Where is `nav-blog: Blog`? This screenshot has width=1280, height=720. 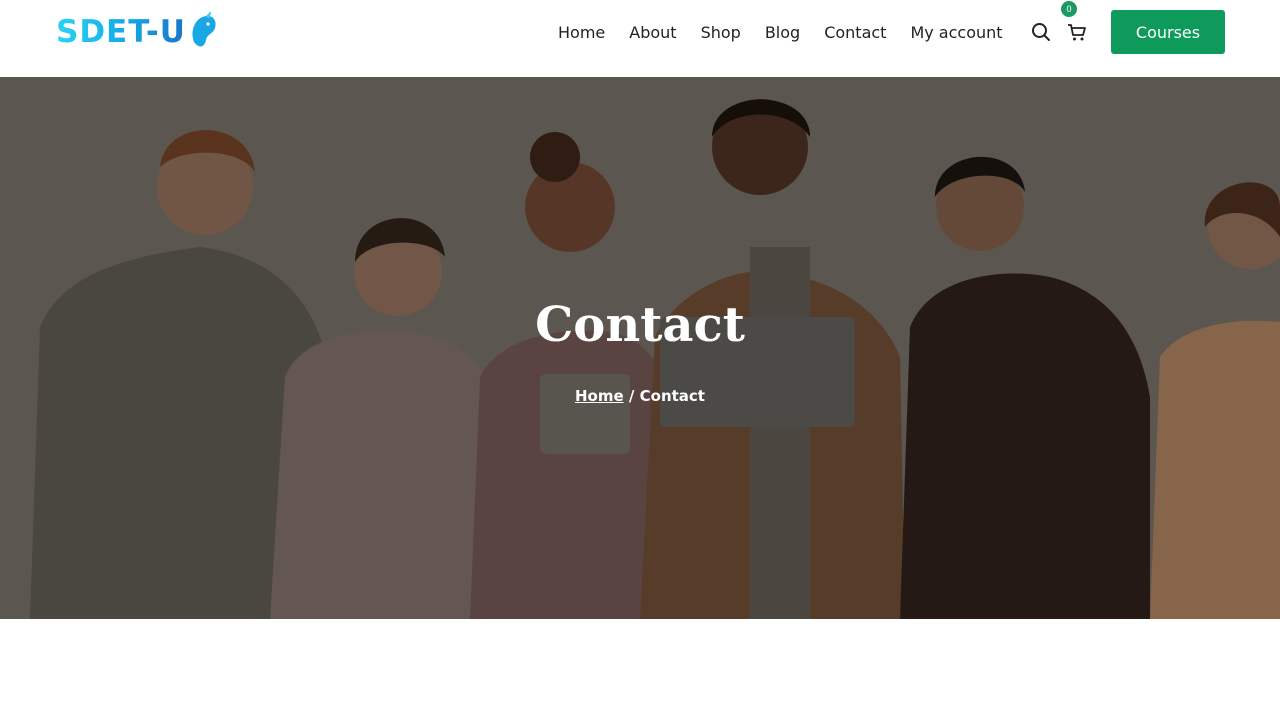 nav-blog: Blog is located at coordinates (782, 32).